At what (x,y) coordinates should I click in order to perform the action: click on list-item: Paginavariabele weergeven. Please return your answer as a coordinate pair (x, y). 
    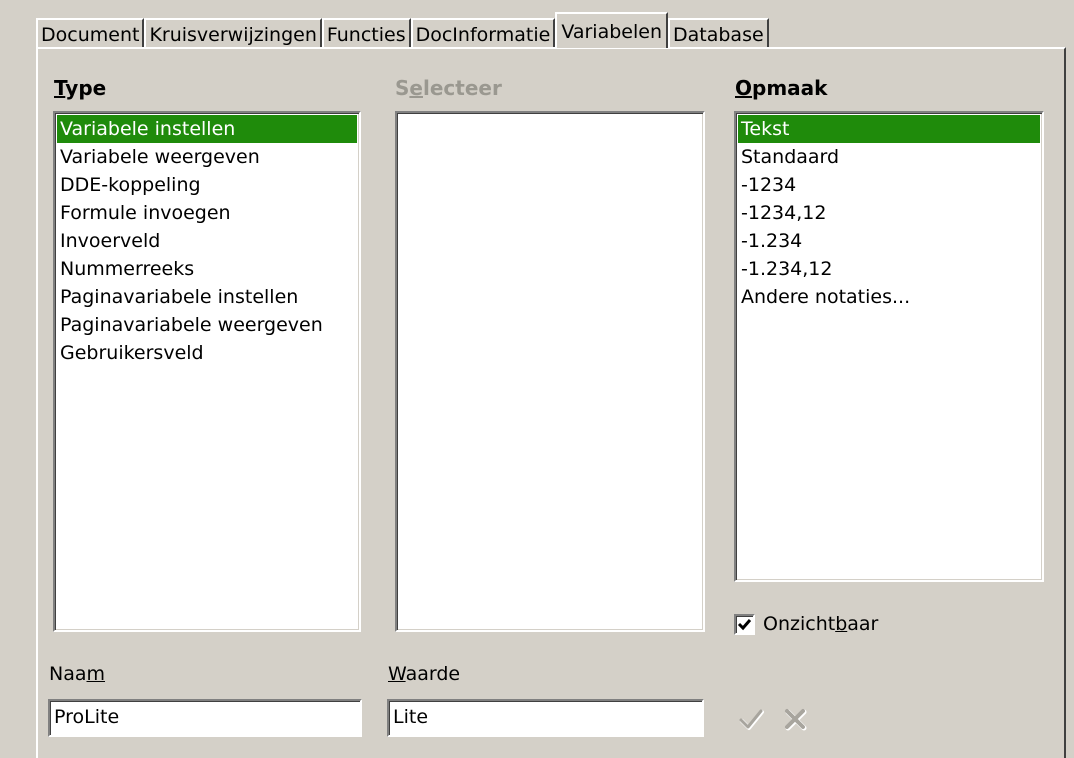
    Looking at the image, I should click on (207, 325).